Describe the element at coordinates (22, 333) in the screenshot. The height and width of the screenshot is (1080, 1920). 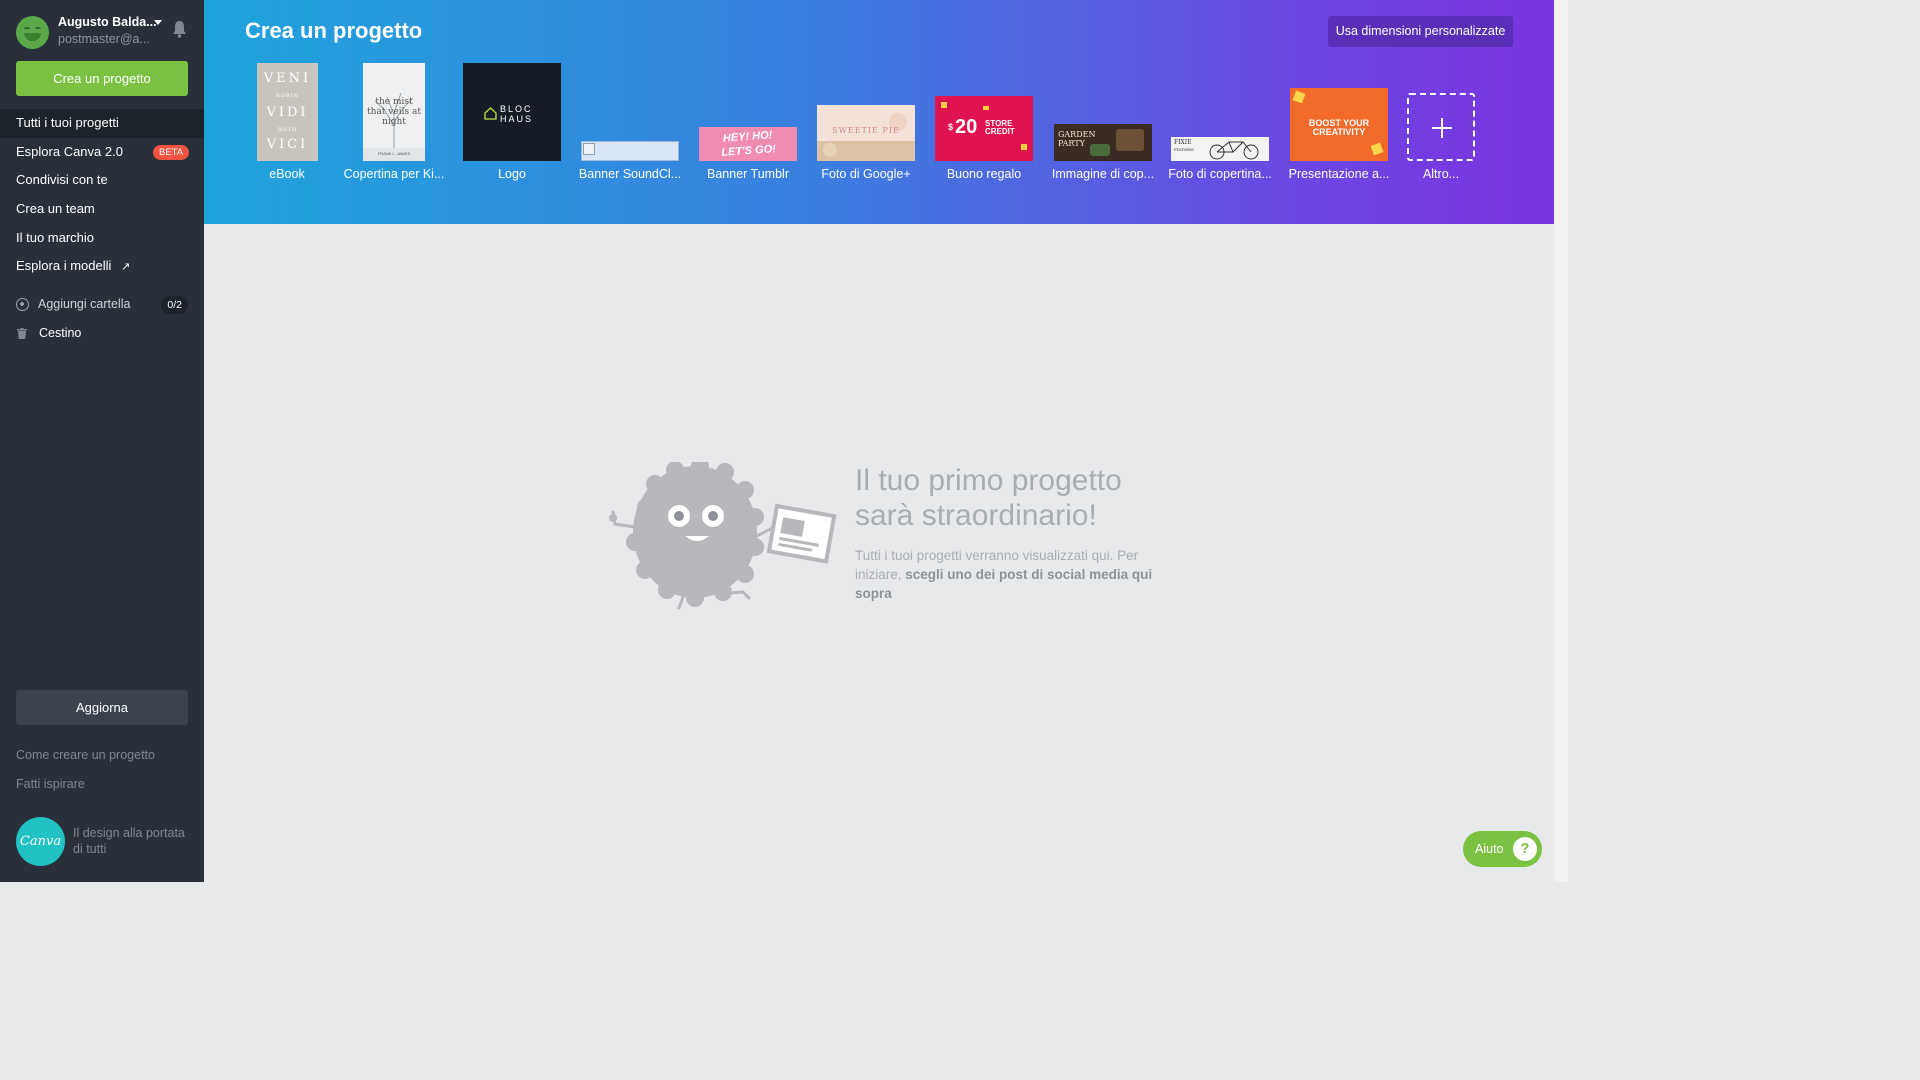
I see `trash-icon` at that location.